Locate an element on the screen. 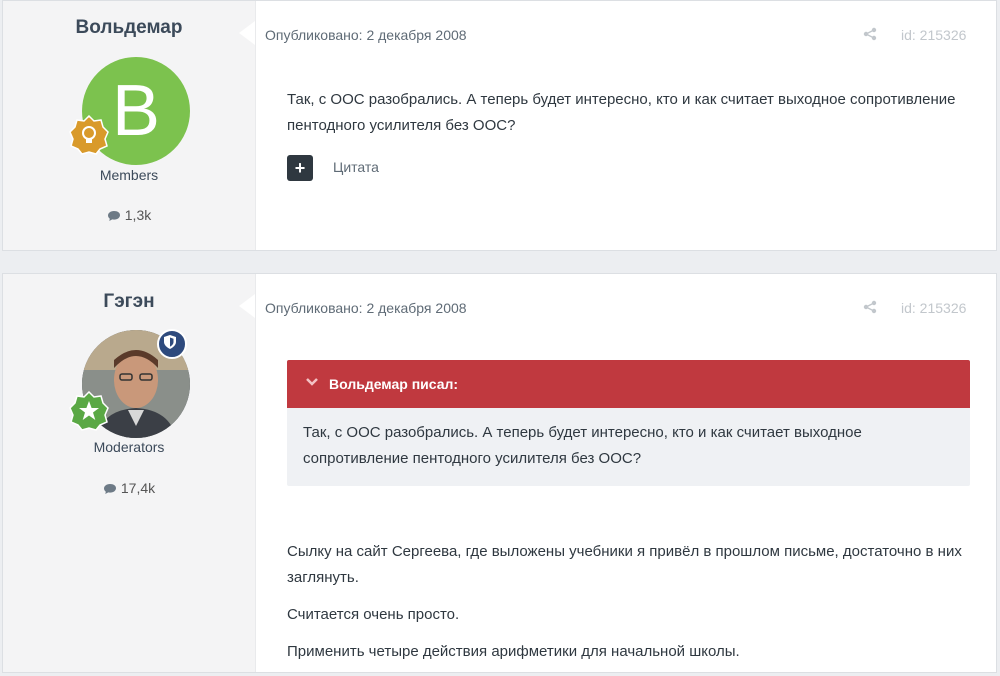 The image size is (1000, 676). post-count-value: 1,3k is located at coordinates (138, 215).